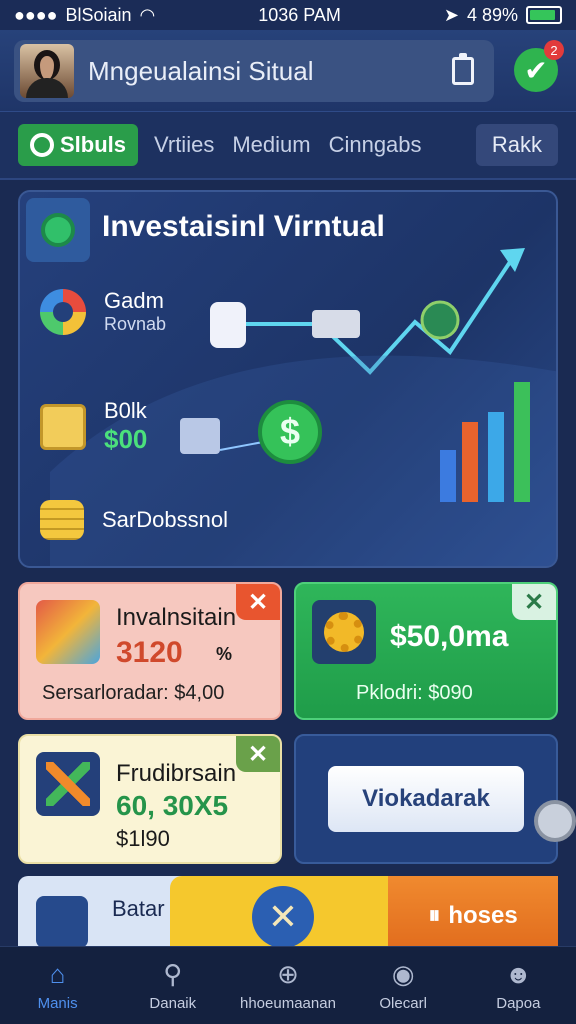 Image resolution: width=576 pixels, height=1024 pixels. I want to click on nav-lock: ⊕ hhoeumaanan, so click(288, 985).